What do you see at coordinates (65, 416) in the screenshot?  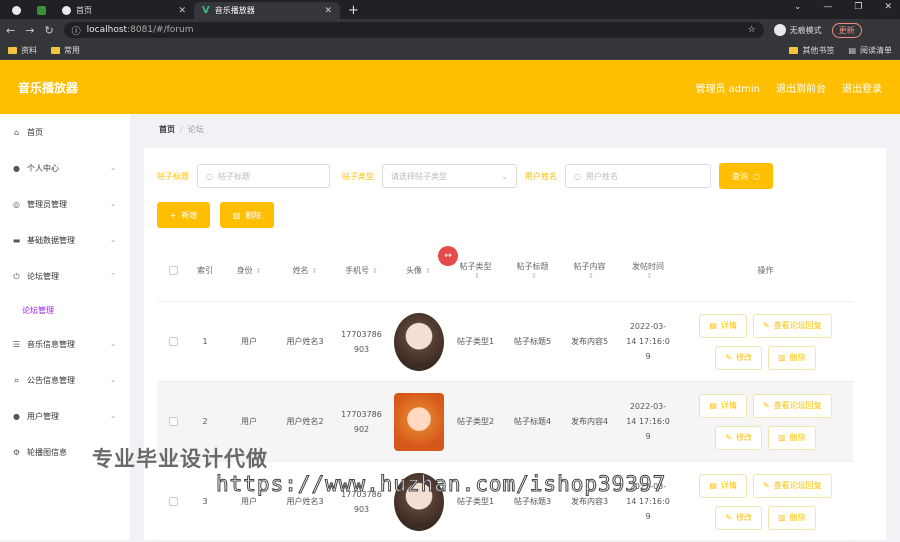 I see `sidebar-item-users: ● 用户管理 ⌄` at bounding box center [65, 416].